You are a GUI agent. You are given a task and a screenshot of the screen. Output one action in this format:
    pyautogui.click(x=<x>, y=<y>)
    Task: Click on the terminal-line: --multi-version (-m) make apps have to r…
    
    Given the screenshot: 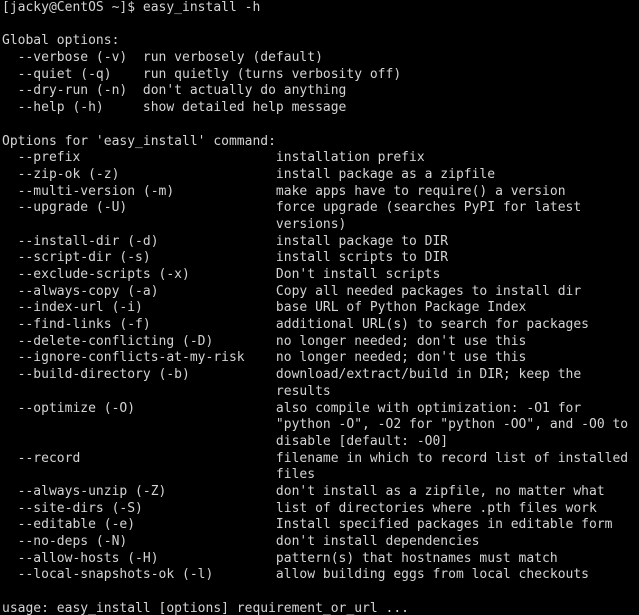 What is the action you would take?
    pyautogui.click(x=284, y=191)
    